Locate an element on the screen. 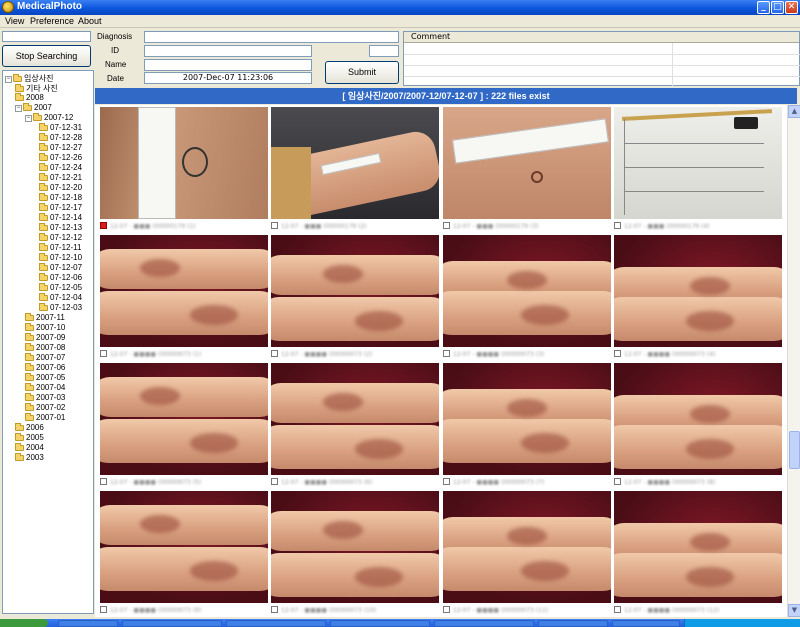 Image resolution: width=800 pixels, height=627 pixels. tree-item: 2007-04 is located at coordinates (45, 388).